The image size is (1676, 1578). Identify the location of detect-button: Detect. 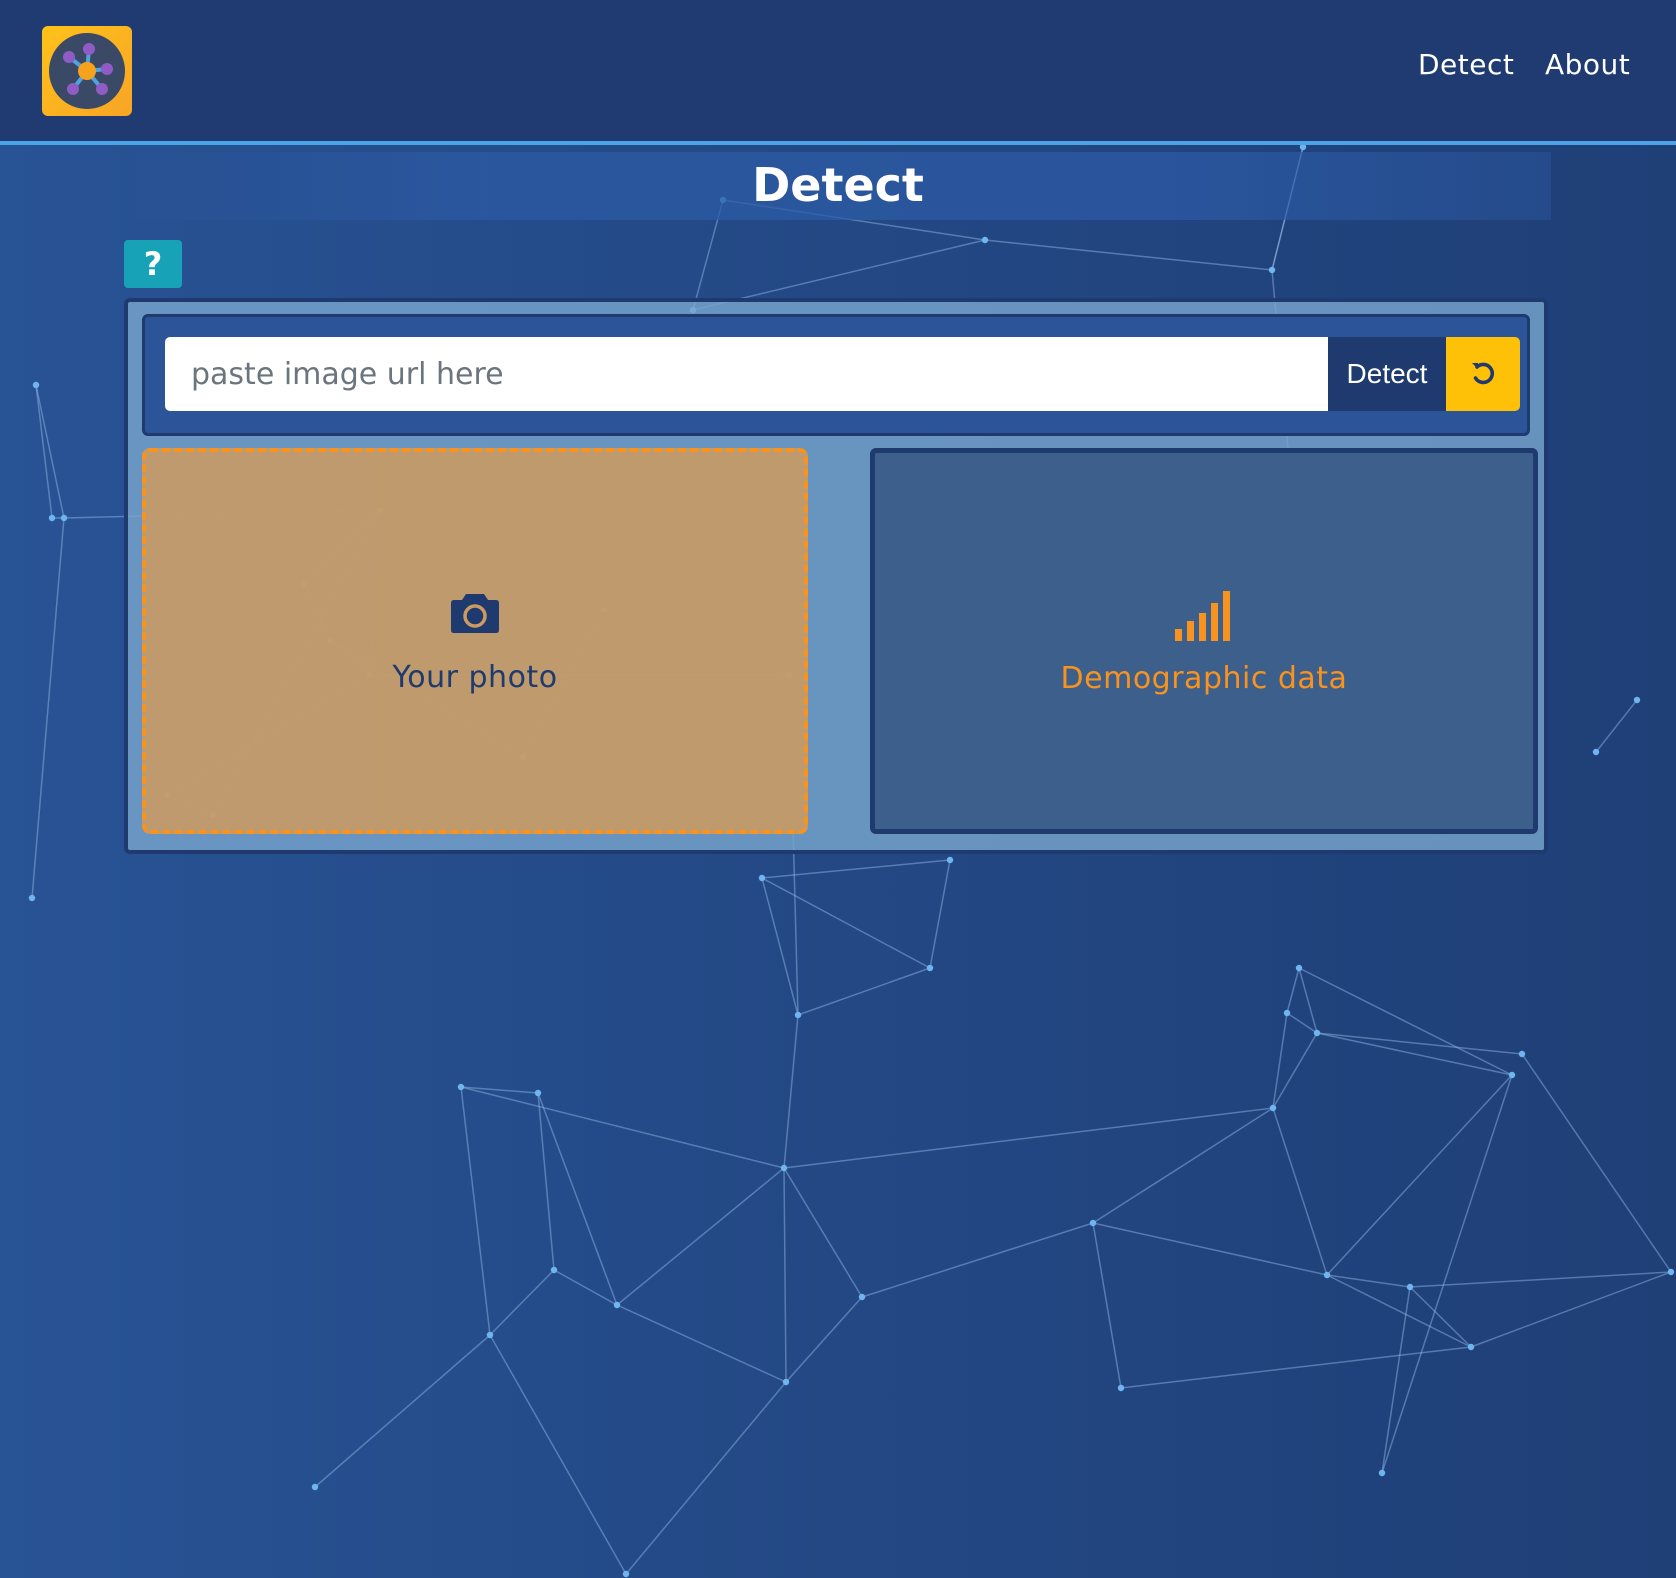
(1387, 374).